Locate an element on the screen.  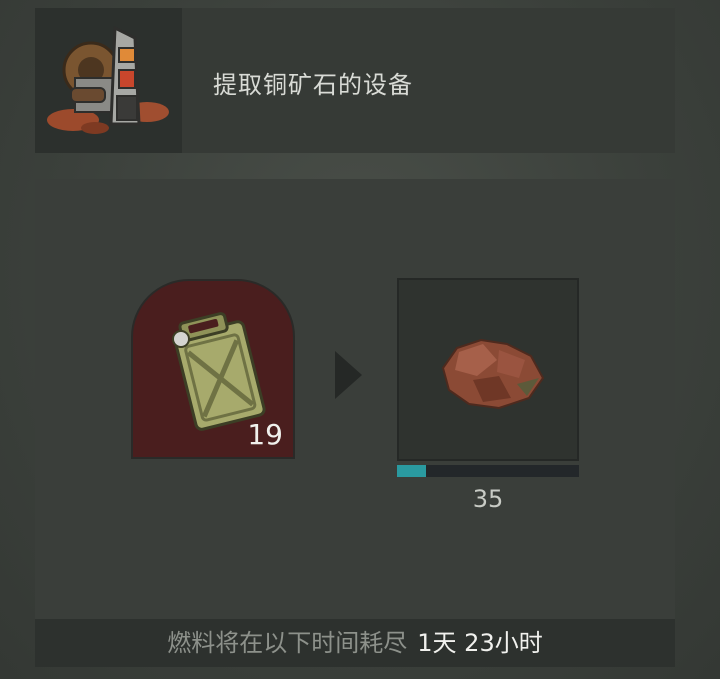
fuel-status-bar: 燃料将在以下时间耗尽 1天 23小时 is located at coordinates (355, 643).